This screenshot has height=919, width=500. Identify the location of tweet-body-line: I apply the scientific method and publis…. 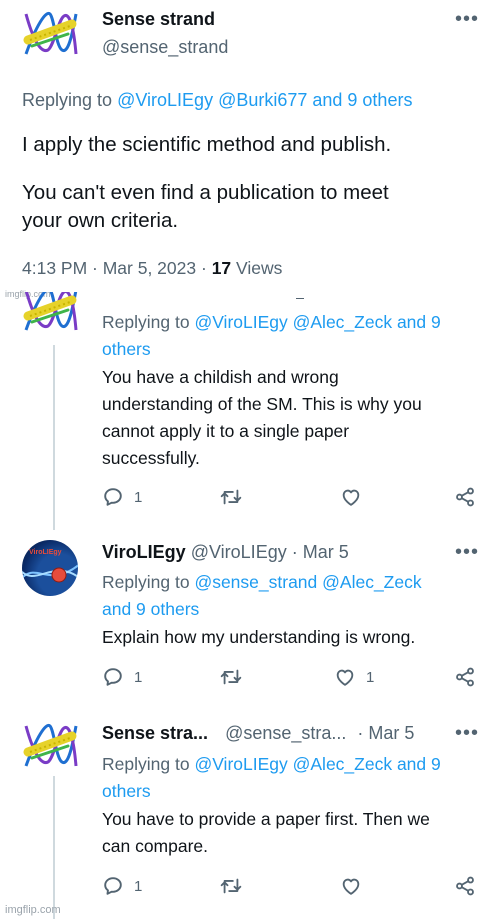
(207, 144).